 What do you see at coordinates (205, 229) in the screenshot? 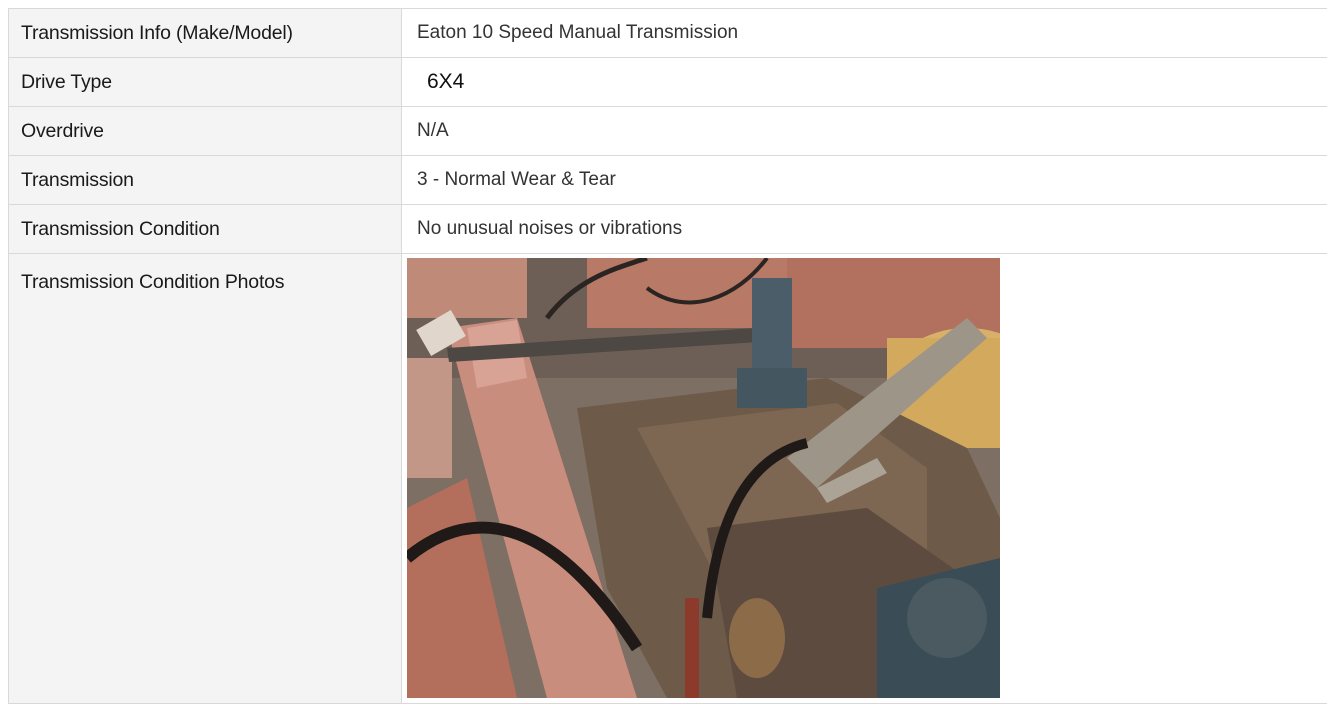
I see `row-label-transmission-condition: Transmission Condition` at bounding box center [205, 229].